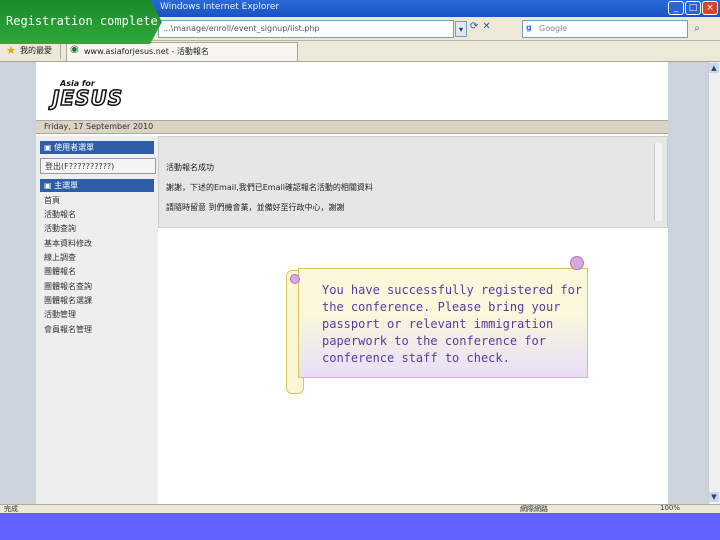 Image resolution: width=720 pixels, height=540 pixels. What do you see at coordinates (670, 508) in the screenshot?
I see `zoom-level: 100%` at bounding box center [670, 508].